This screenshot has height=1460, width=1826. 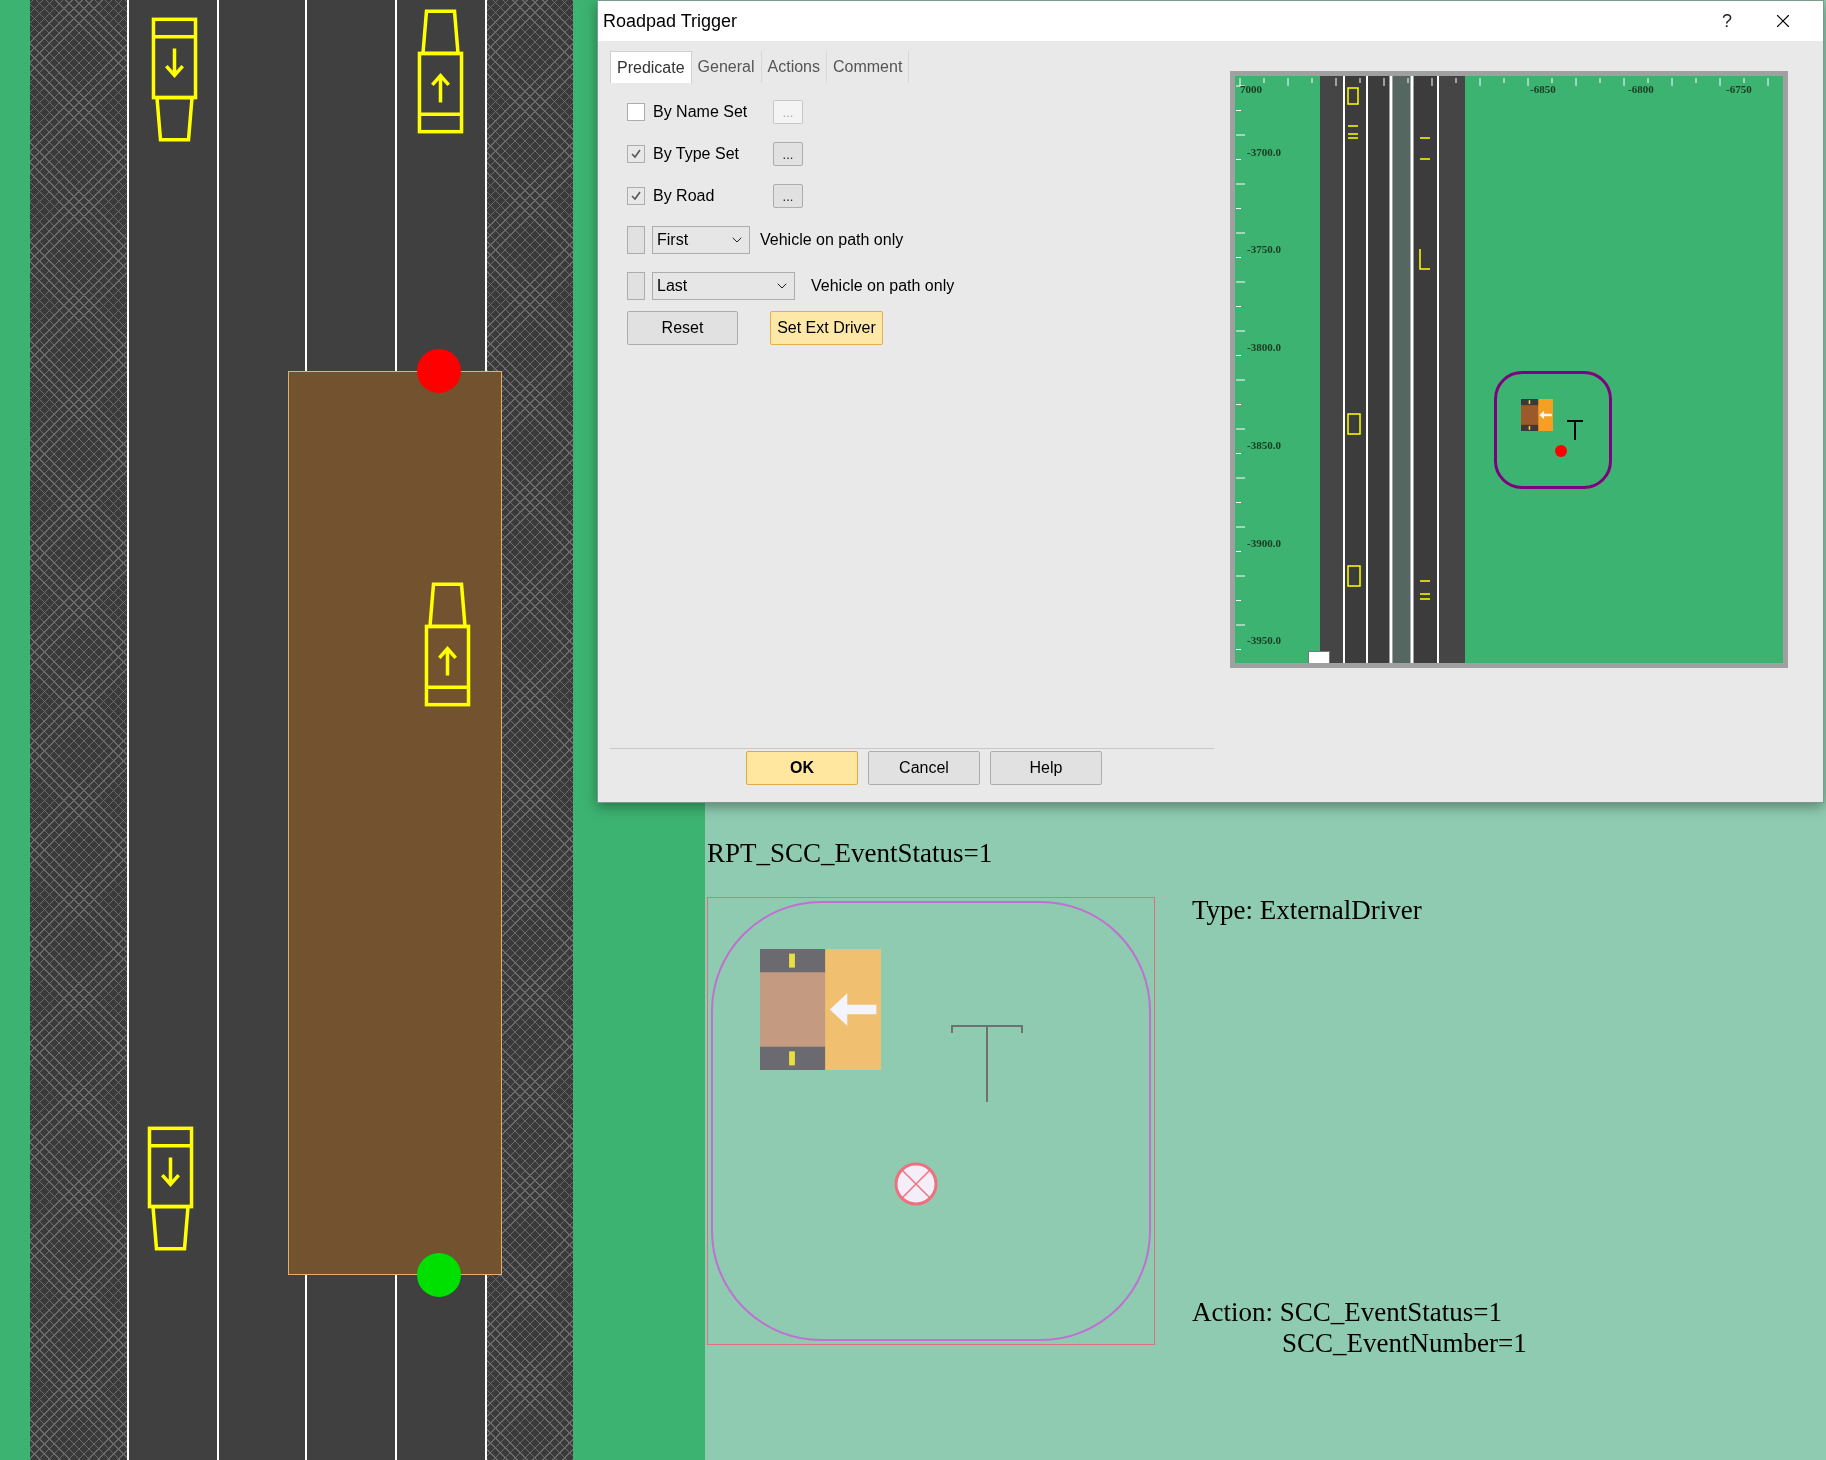 What do you see at coordinates (924, 768) in the screenshot?
I see `dialog-button: Cancel` at bounding box center [924, 768].